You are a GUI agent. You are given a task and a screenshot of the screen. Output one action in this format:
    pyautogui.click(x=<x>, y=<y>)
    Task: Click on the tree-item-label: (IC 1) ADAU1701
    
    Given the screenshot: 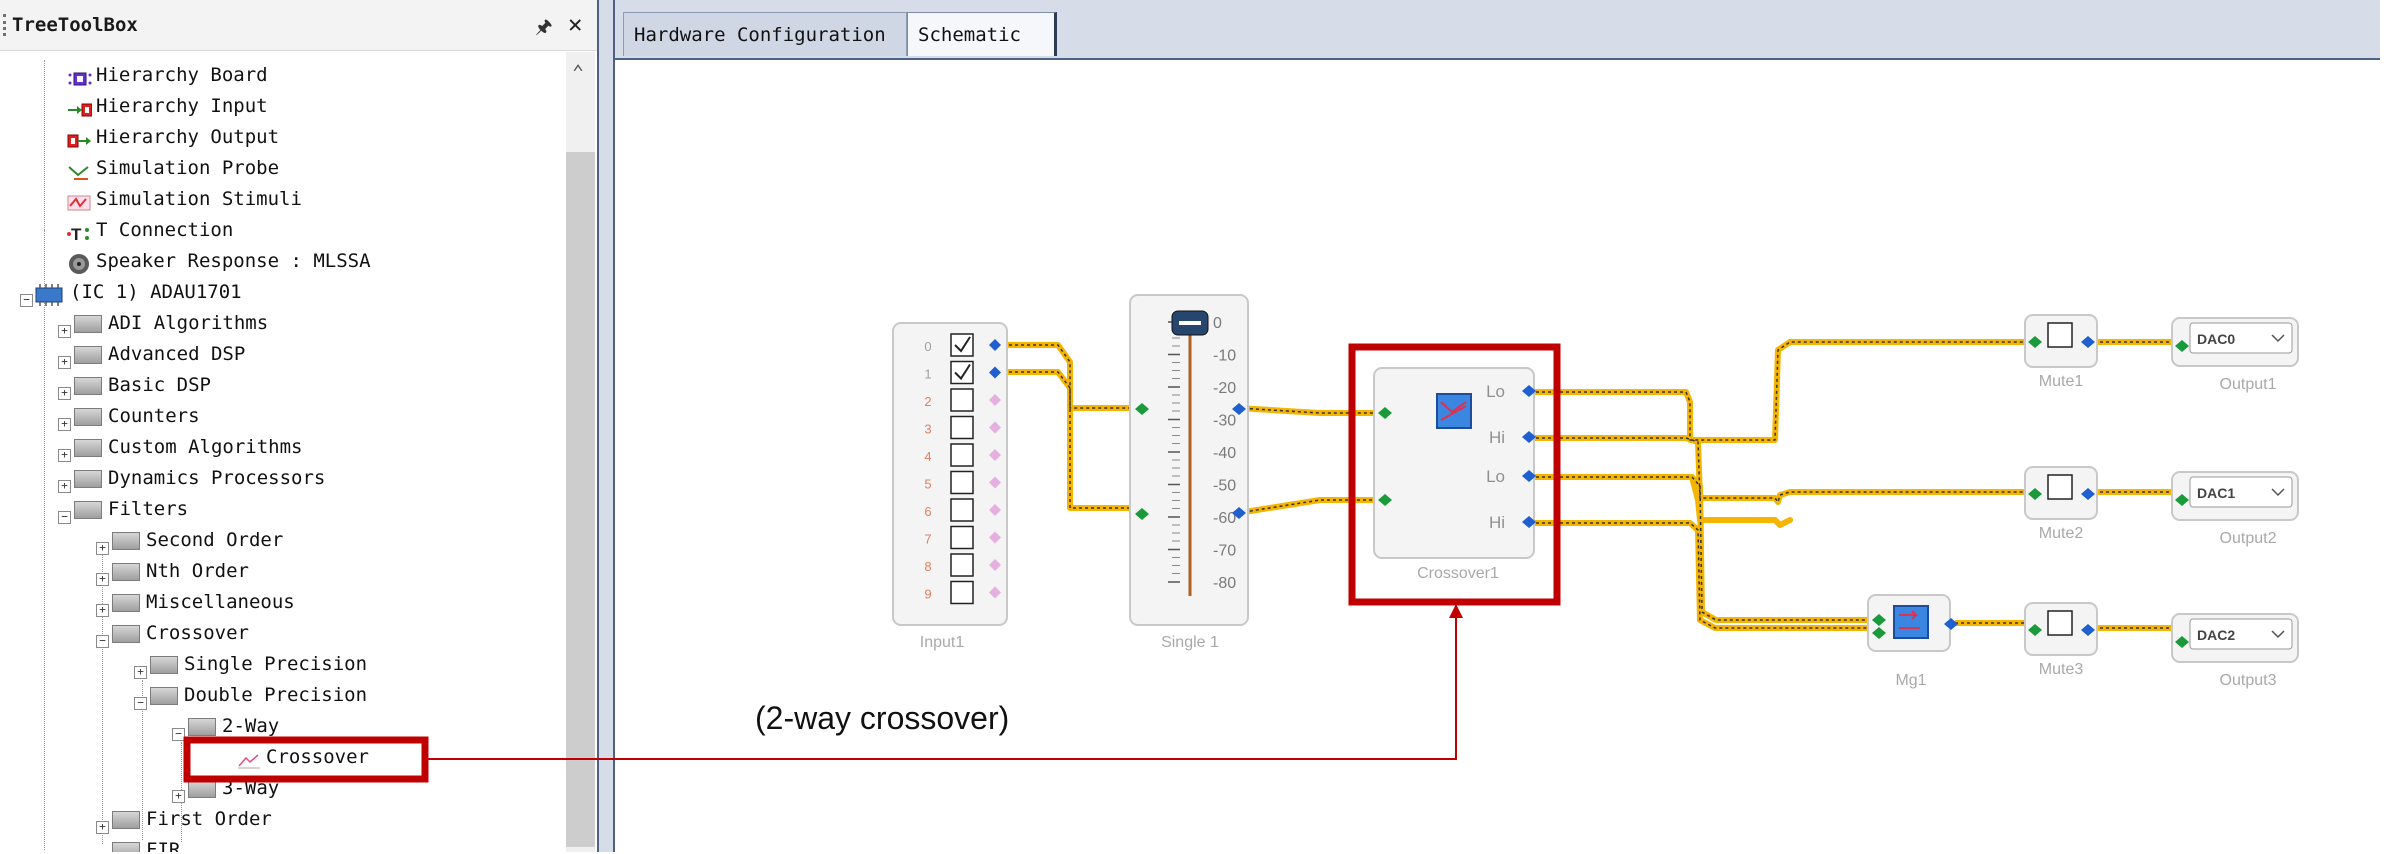 What is the action you would take?
    pyautogui.click(x=156, y=292)
    